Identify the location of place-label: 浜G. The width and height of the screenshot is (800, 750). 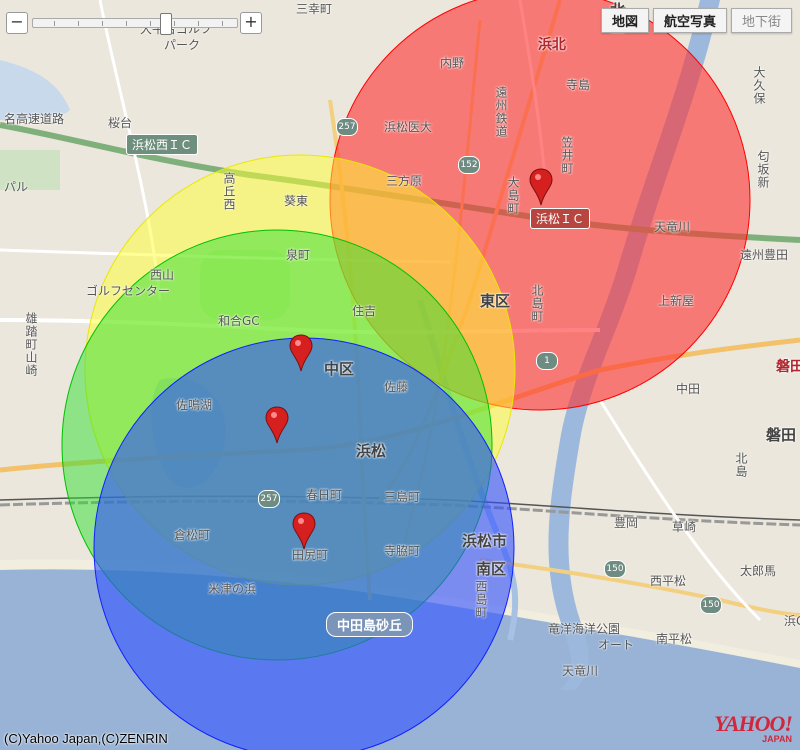
(792, 621).